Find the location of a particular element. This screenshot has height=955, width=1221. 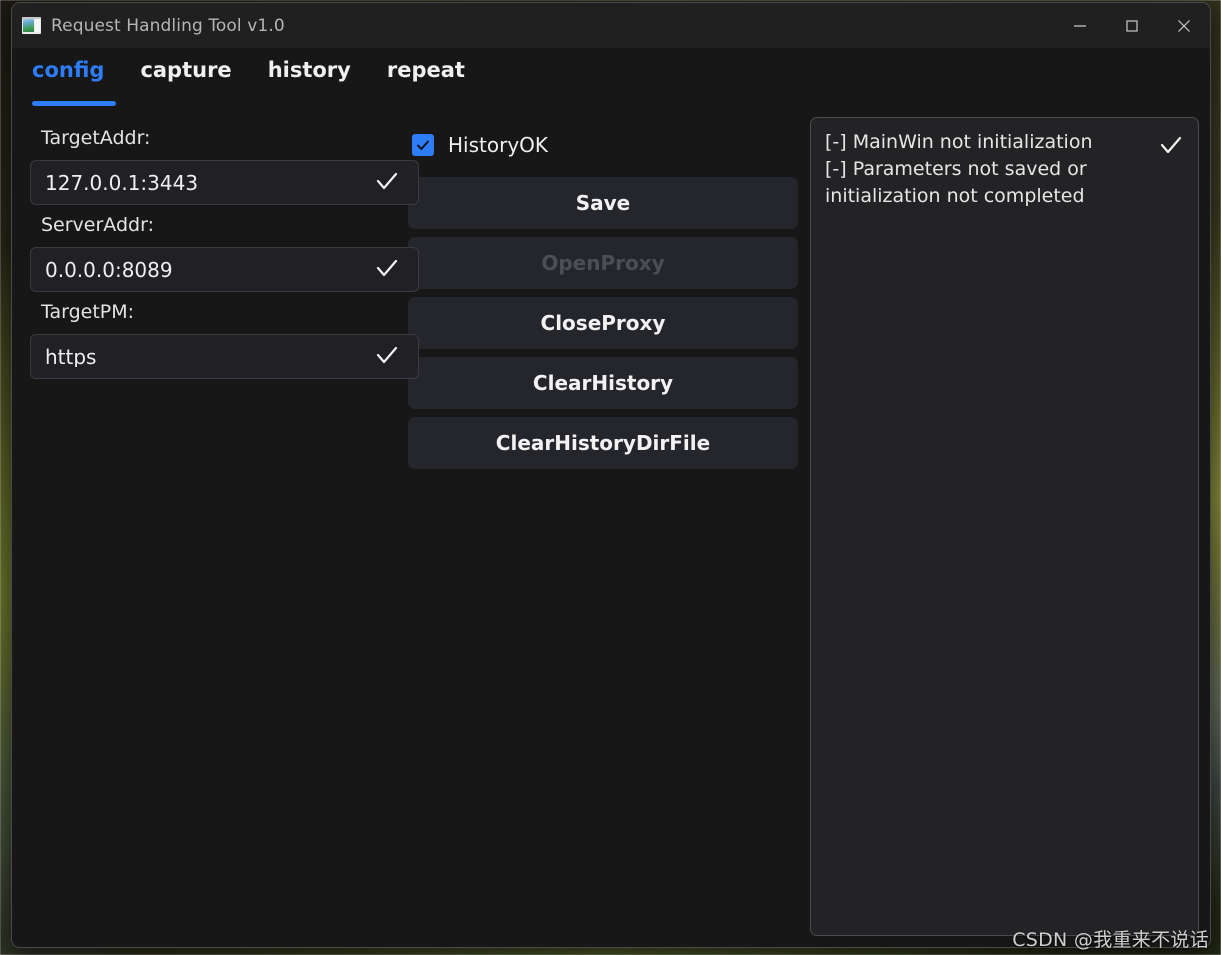

tab-history: history is located at coordinates (319, 64).